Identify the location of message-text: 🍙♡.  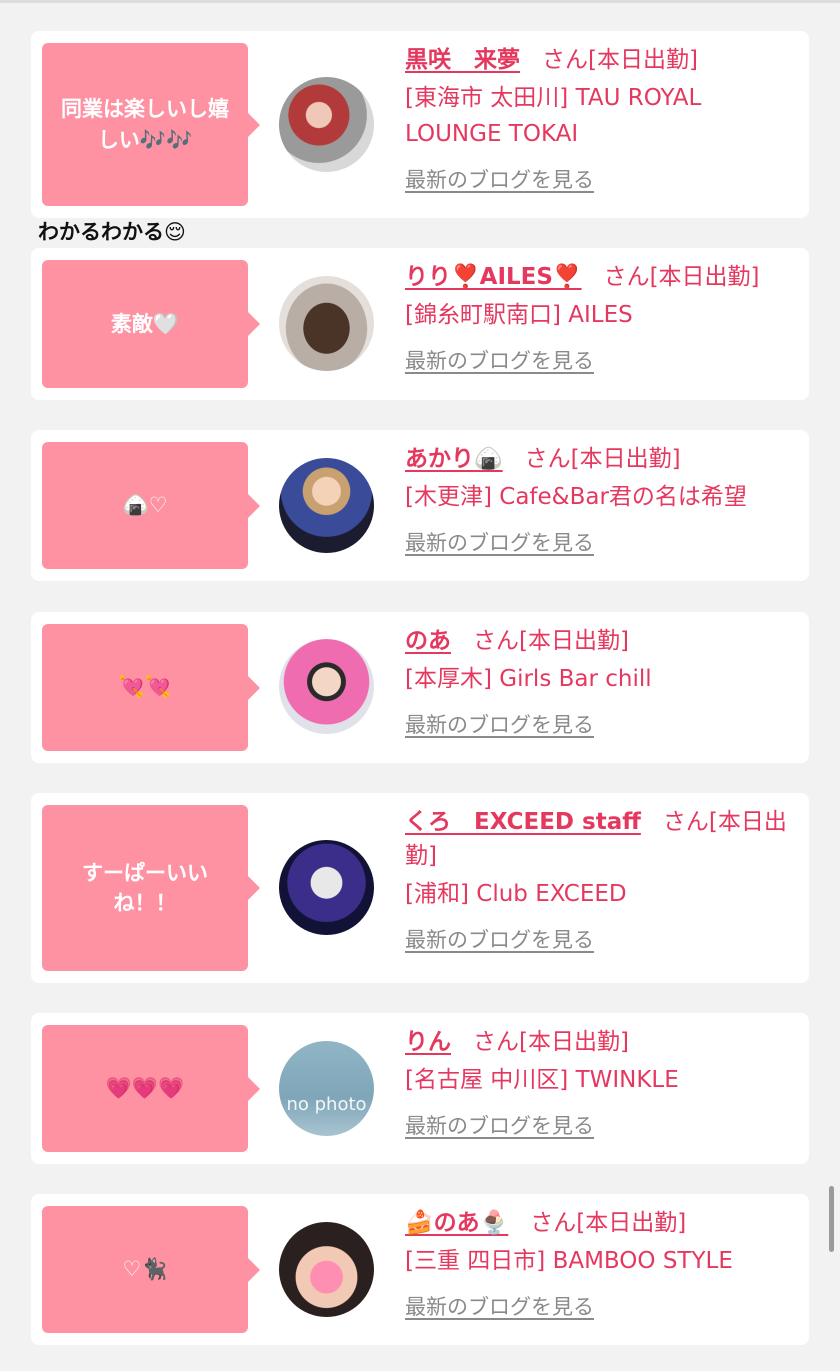
(145, 505).